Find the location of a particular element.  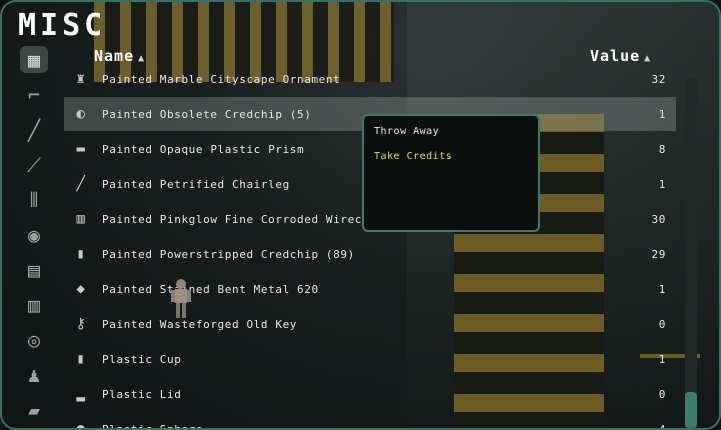

column-header-name-label: Name is located at coordinates (114, 56).